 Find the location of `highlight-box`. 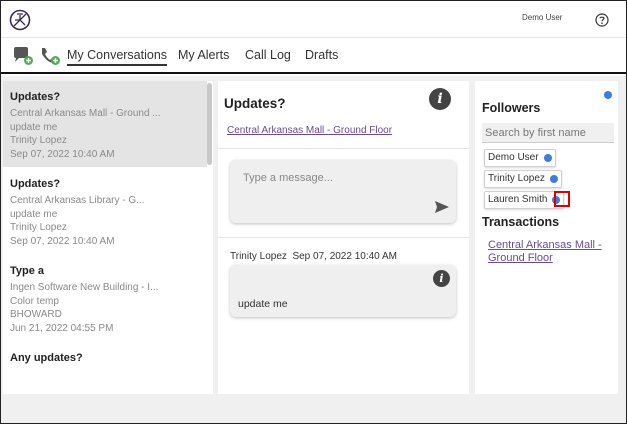

highlight-box is located at coordinates (562, 199).